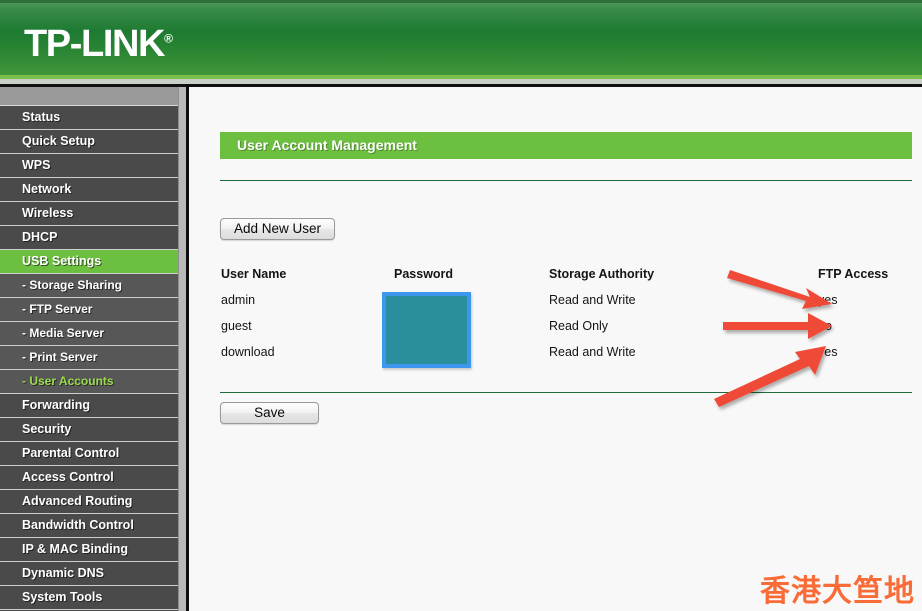 This screenshot has height=611, width=922. I want to click on sidebar-item-label: Dynamic DNS, so click(63, 573).